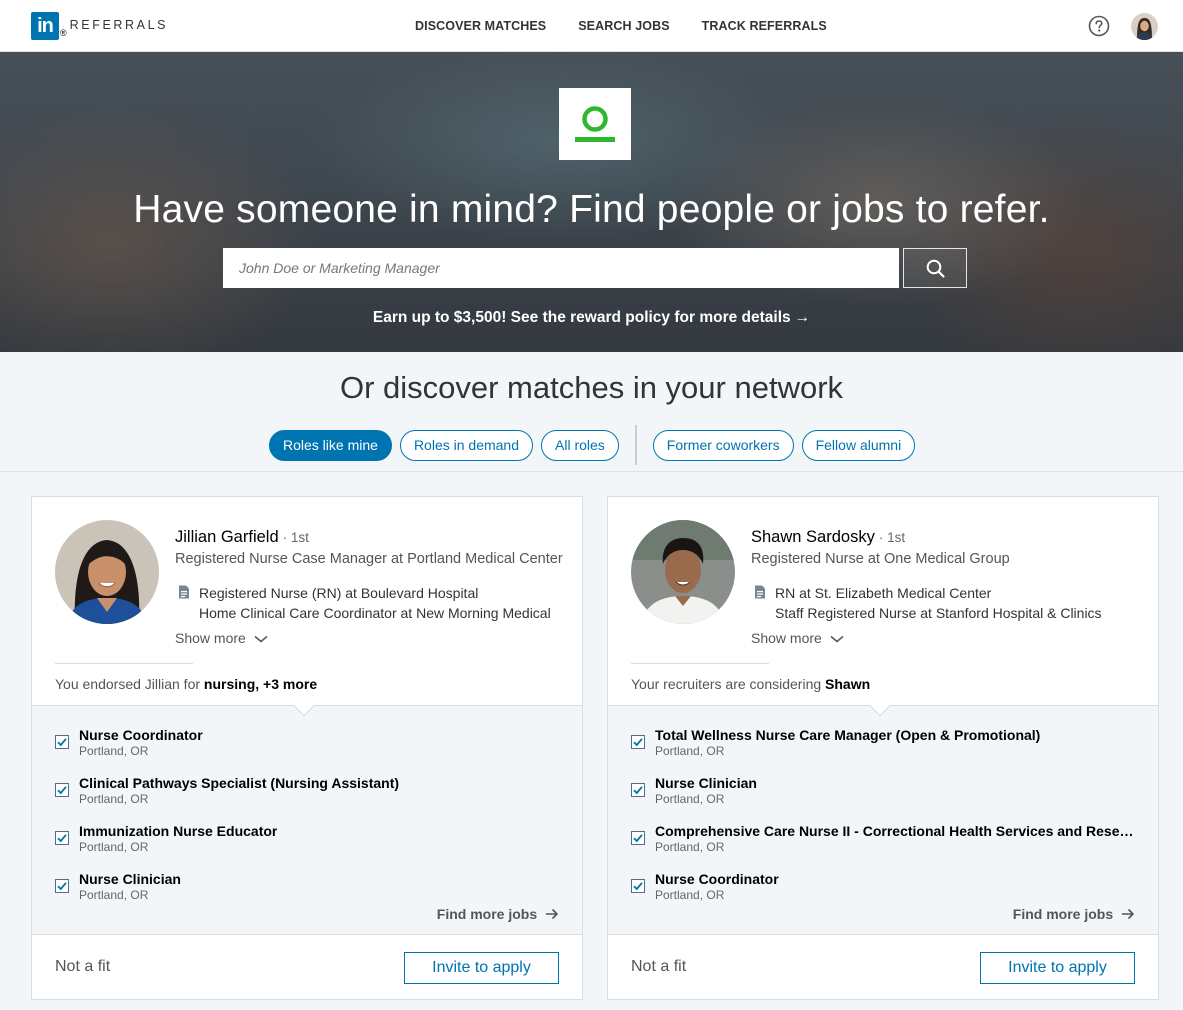 The image size is (1183, 1010). What do you see at coordinates (45, 26) in the screenshot?
I see `linkedin-logo-icon: in` at bounding box center [45, 26].